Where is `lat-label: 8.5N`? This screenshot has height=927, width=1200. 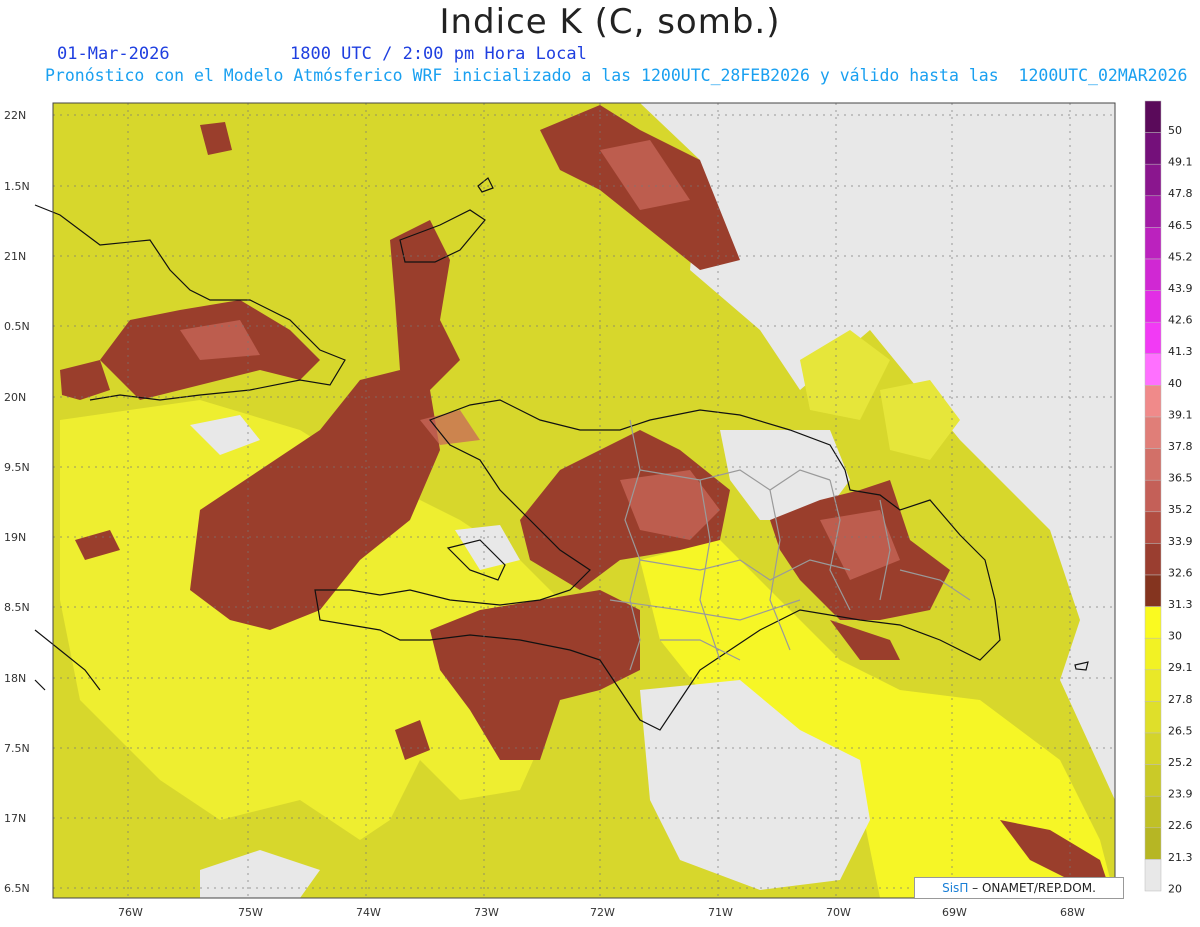 lat-label: 8.5N is located at coordinates (17, 607).